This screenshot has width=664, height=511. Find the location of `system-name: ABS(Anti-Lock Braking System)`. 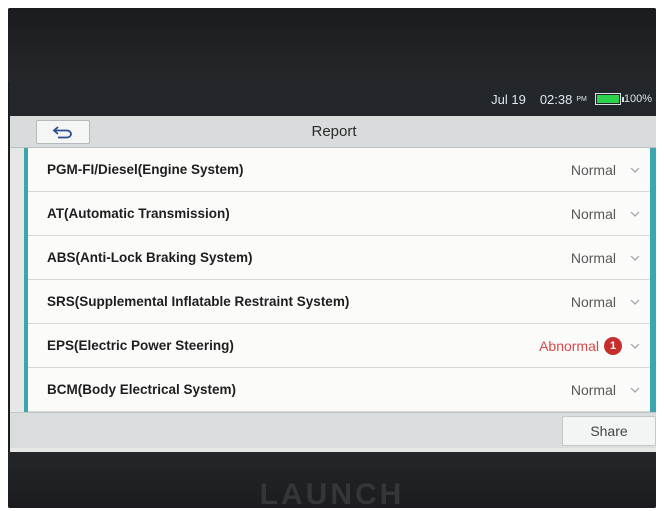

system-name: ABS(Anti-Lock Braking System) is located at coordinates (150, 257).